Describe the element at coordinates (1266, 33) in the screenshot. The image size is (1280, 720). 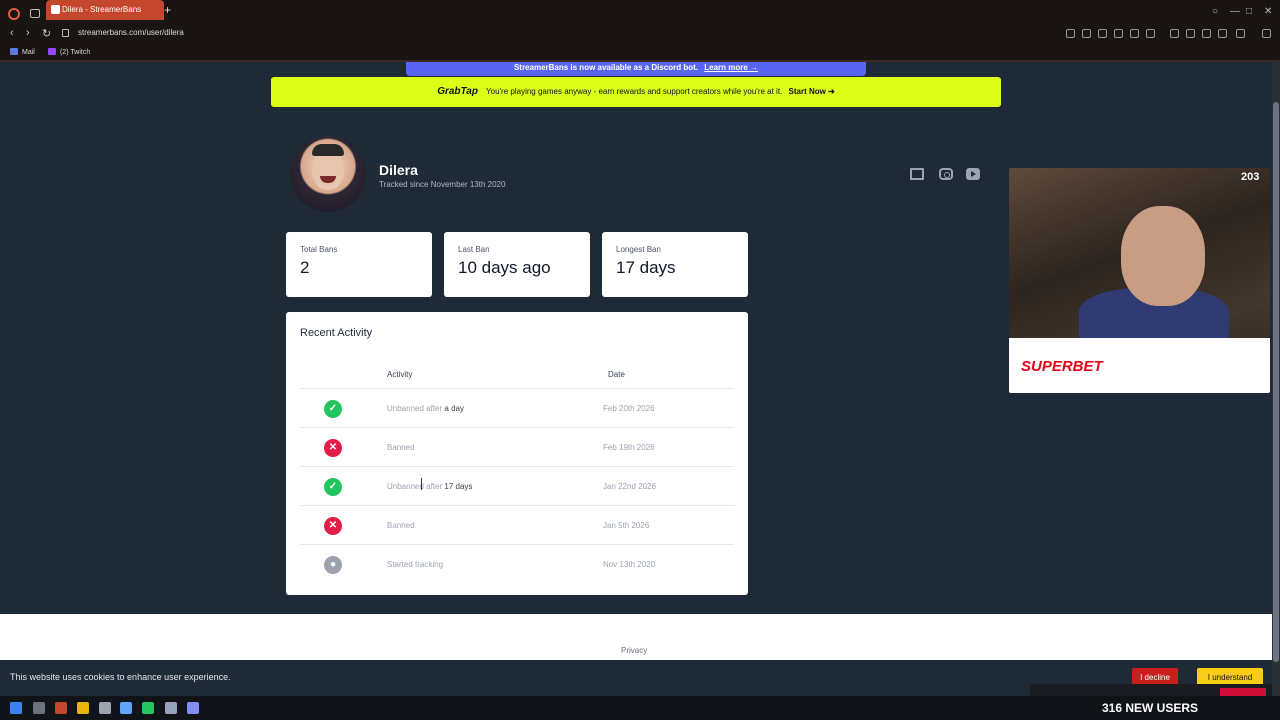
I see `menu-icon` at that location.